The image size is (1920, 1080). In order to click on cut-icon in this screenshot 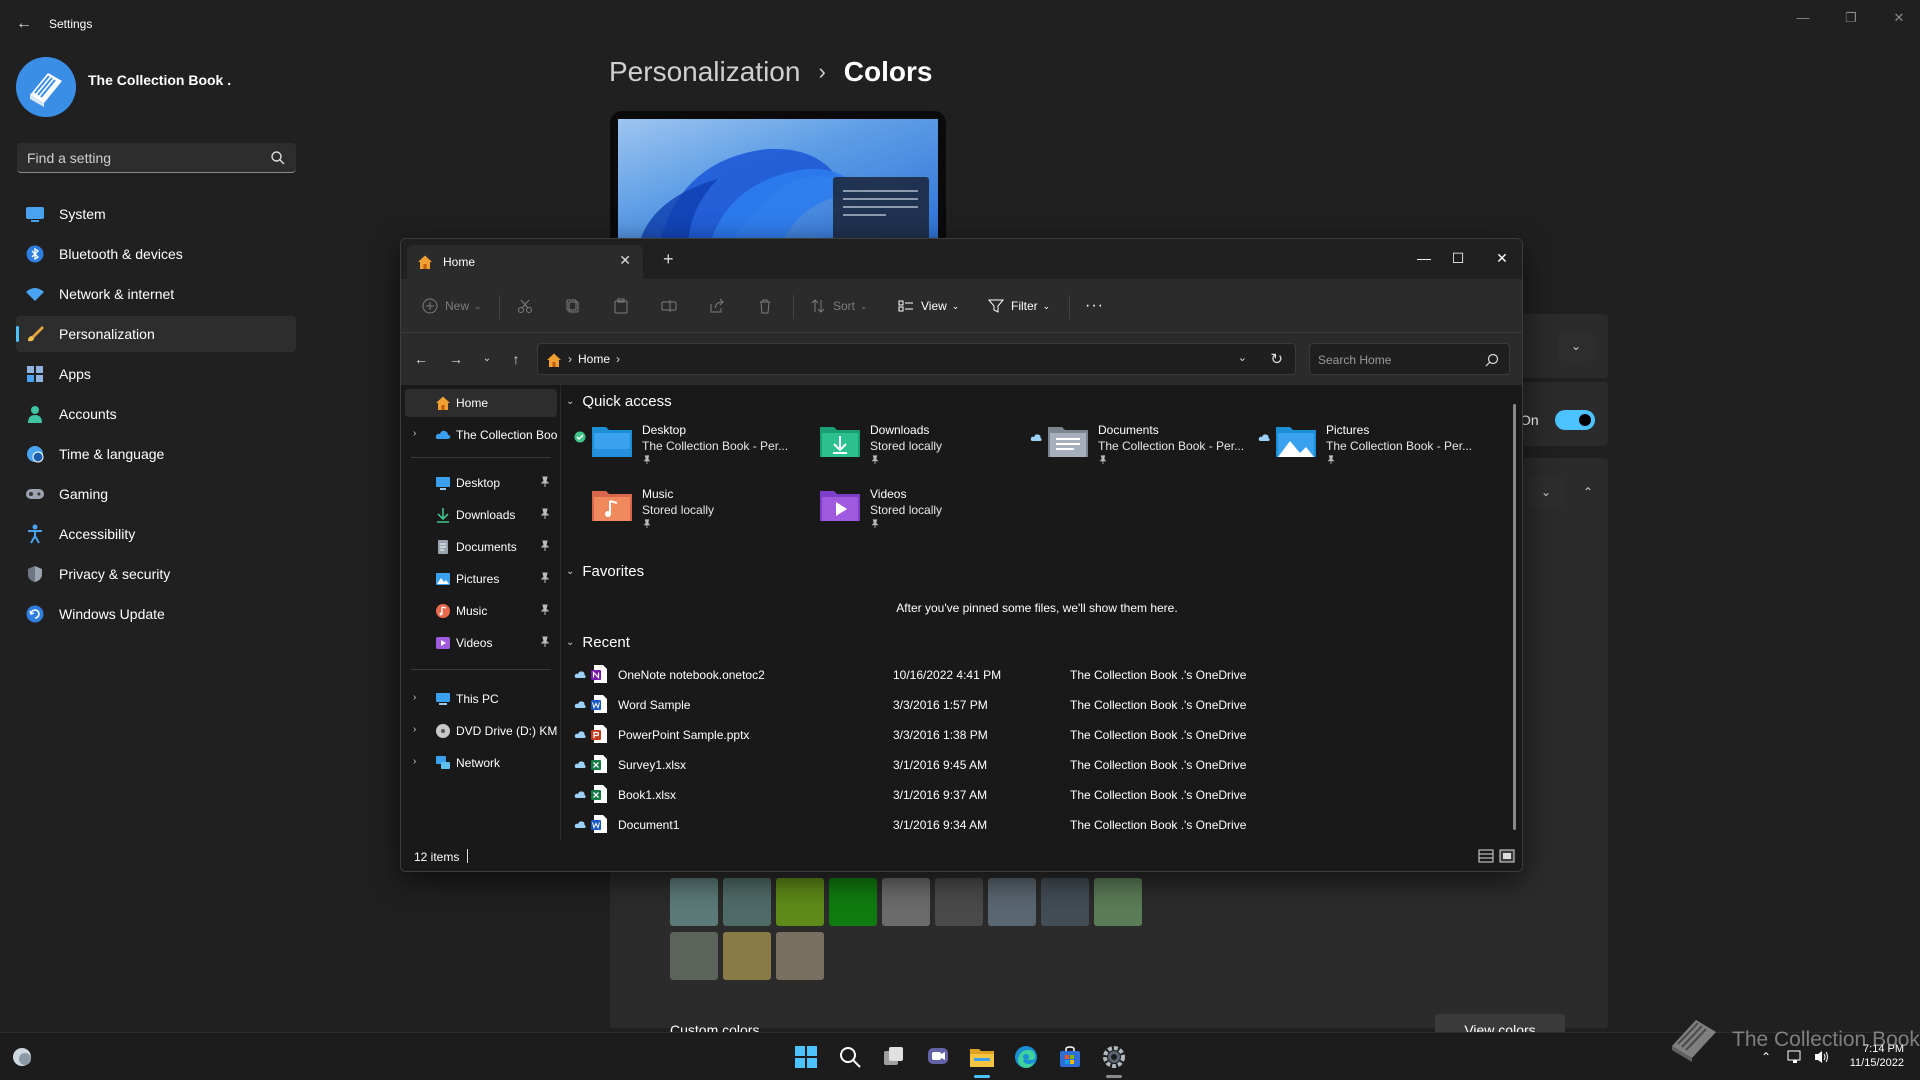, I will do `click(525, 306)`.